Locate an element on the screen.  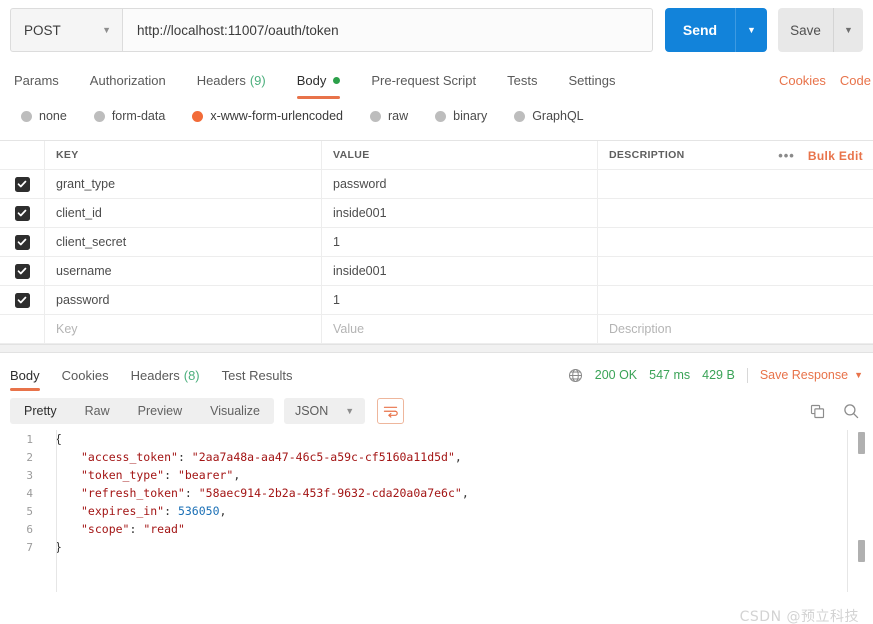
tab-authorization: Authorization is located at coordinates (128, 80).